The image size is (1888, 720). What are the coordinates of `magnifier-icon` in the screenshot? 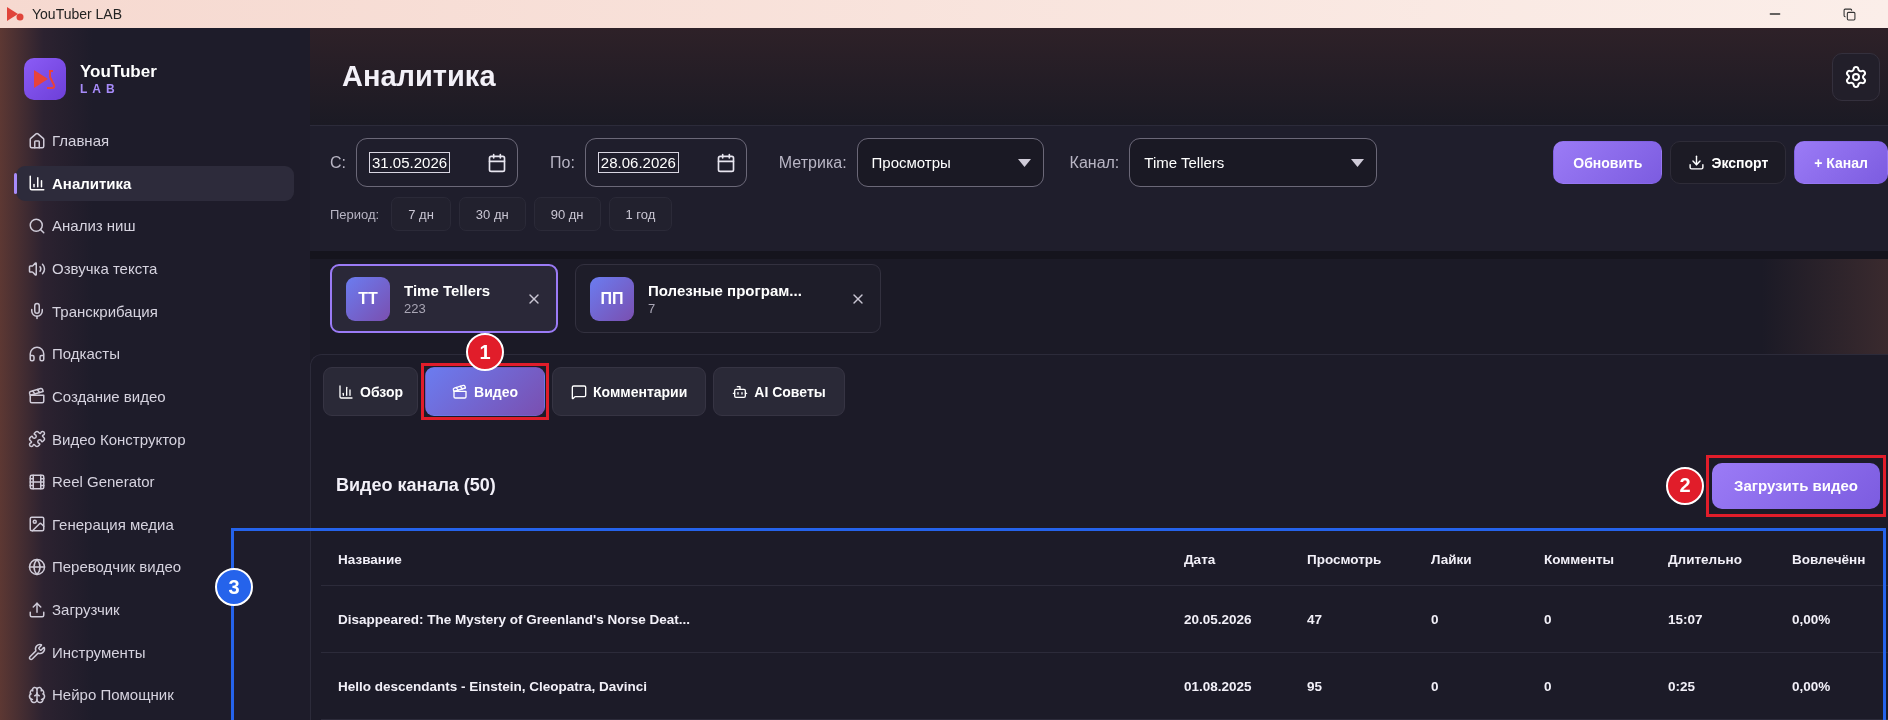 It's located at (37, 225).